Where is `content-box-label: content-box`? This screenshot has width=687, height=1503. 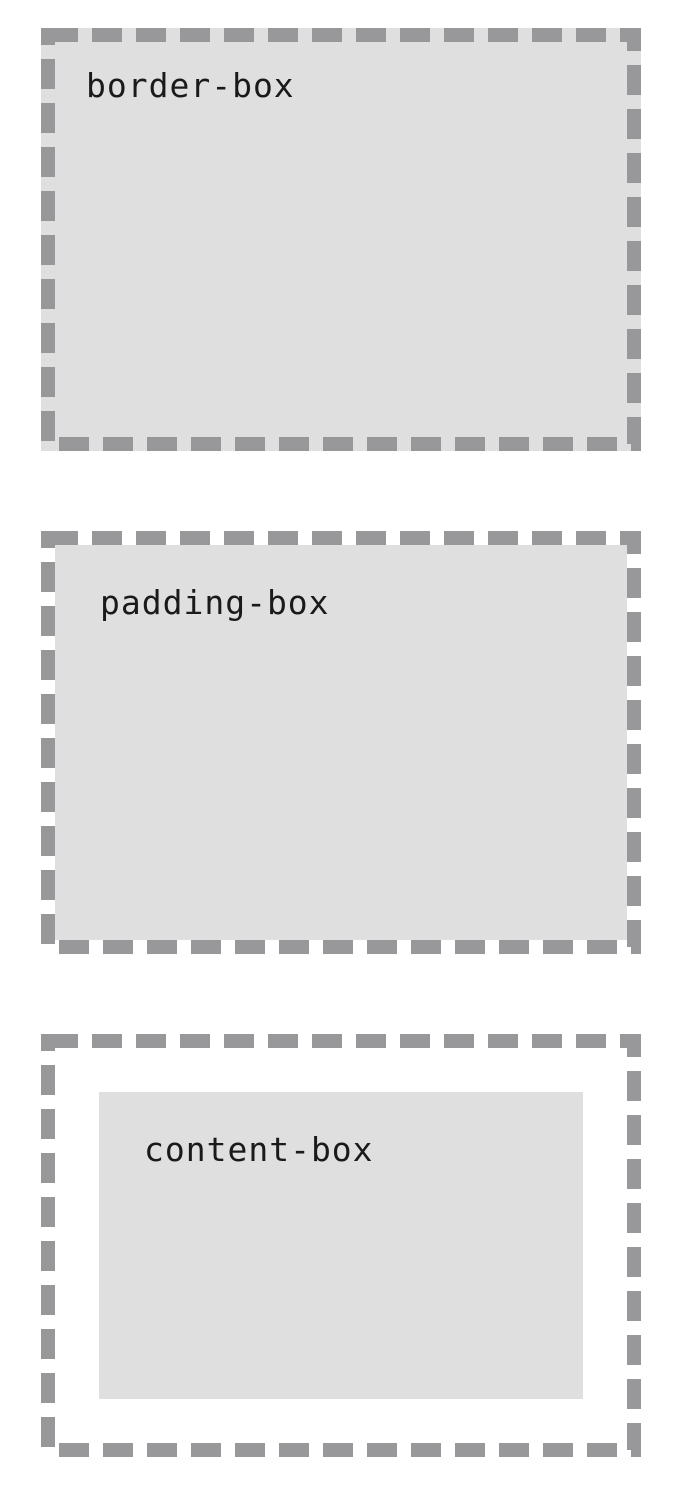
content-box-label: content-box is located at coordinates (259, 1149).